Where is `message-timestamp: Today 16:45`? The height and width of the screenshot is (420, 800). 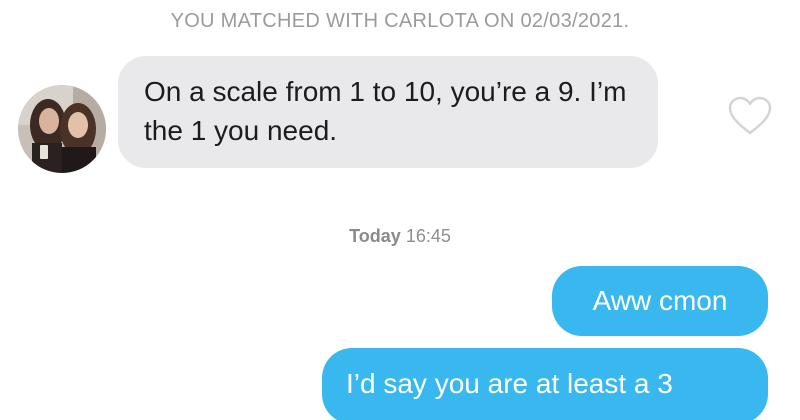
message-timestamp: Today 16:45 is located at coordinates (400, 236).